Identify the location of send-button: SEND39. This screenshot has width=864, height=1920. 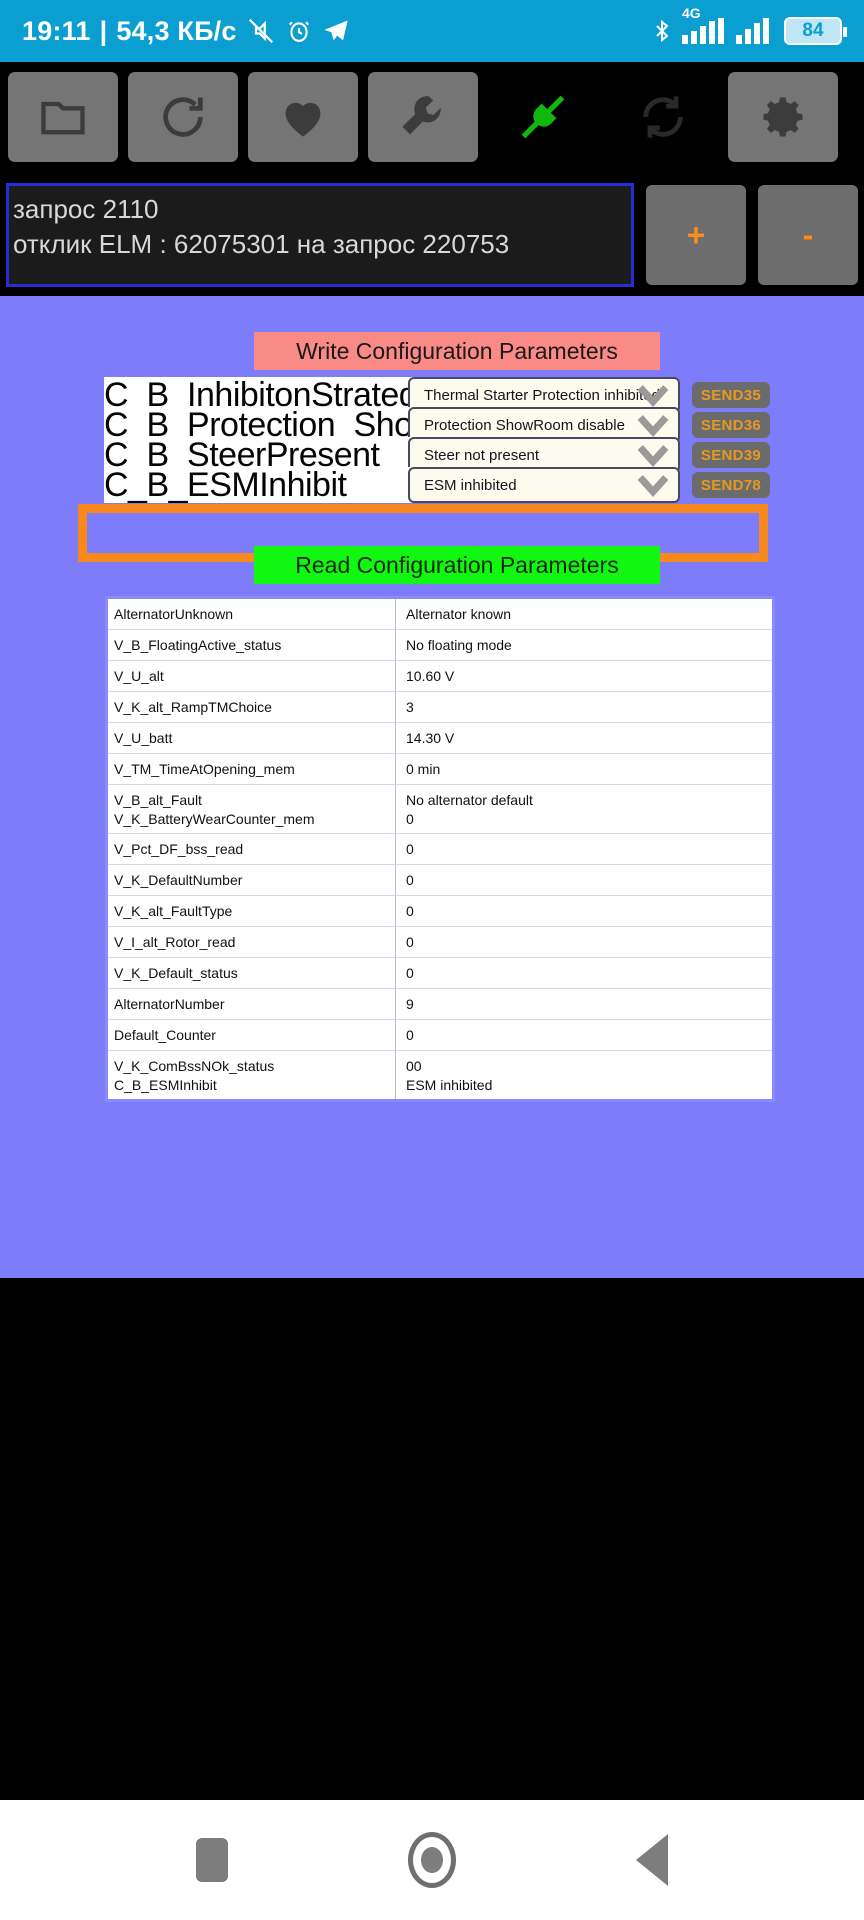
(731, 455).